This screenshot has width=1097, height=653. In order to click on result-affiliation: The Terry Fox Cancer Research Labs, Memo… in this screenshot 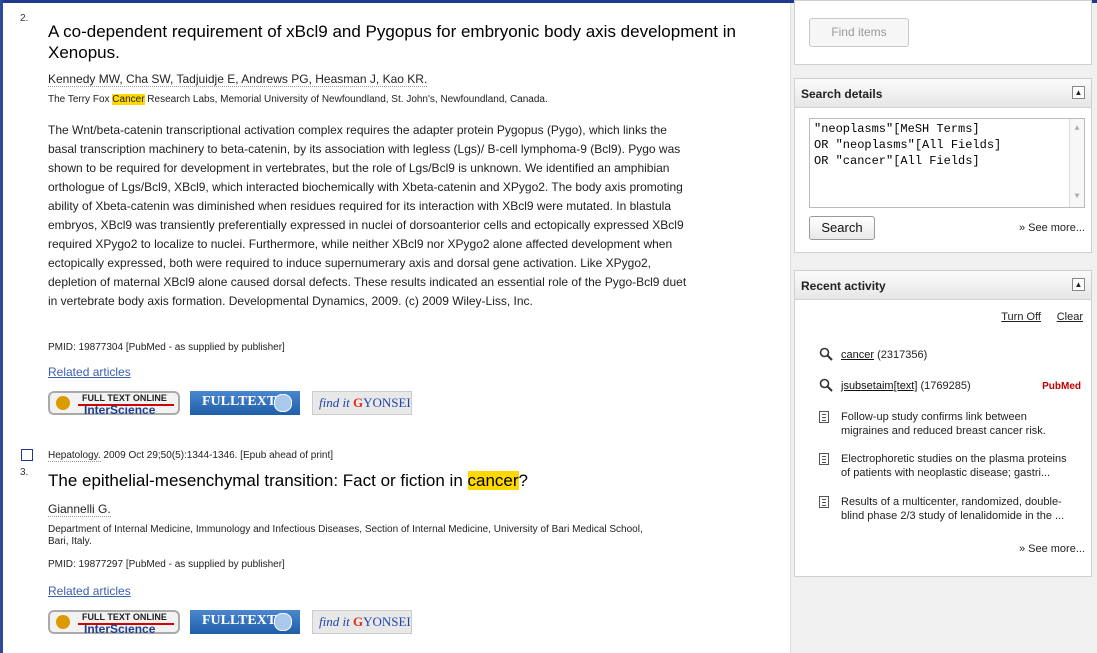, I will do `click(298, 99)`.